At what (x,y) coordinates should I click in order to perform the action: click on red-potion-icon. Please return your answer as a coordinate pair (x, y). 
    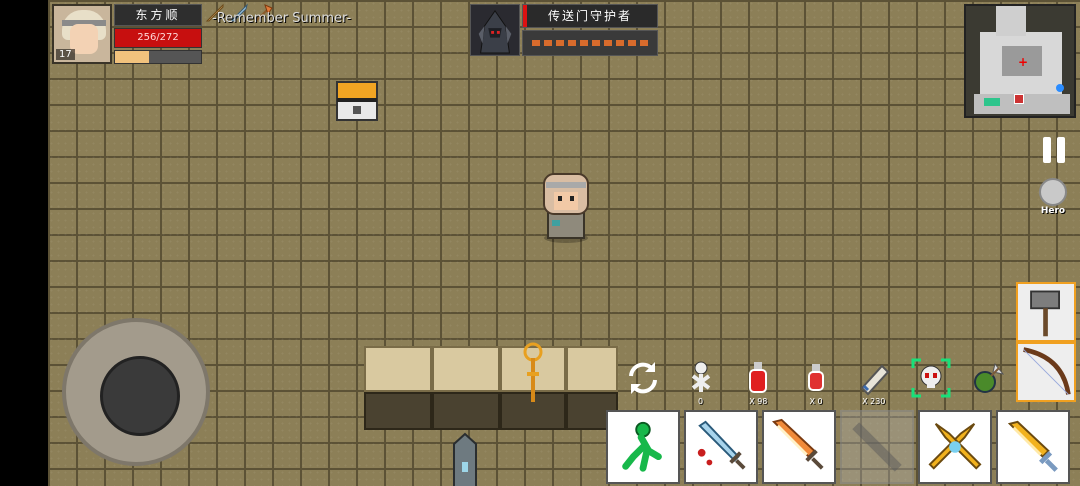
    Looking at the image, I should click on (758, 377).